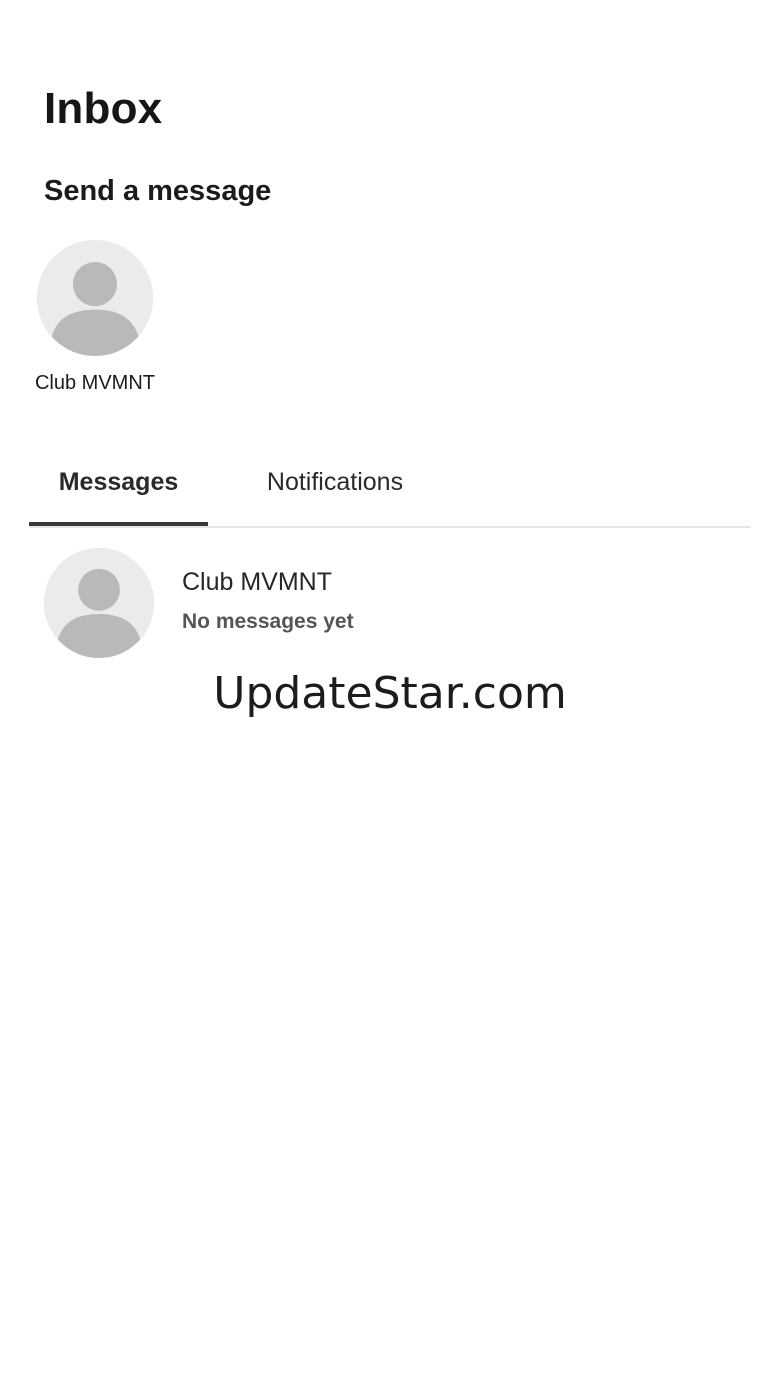 The image size is (780, 1387). Describe the element at coordinates (390, 603) in the screenshot. I see `conversation-row: Club MVMNT No messages yet` at that location.